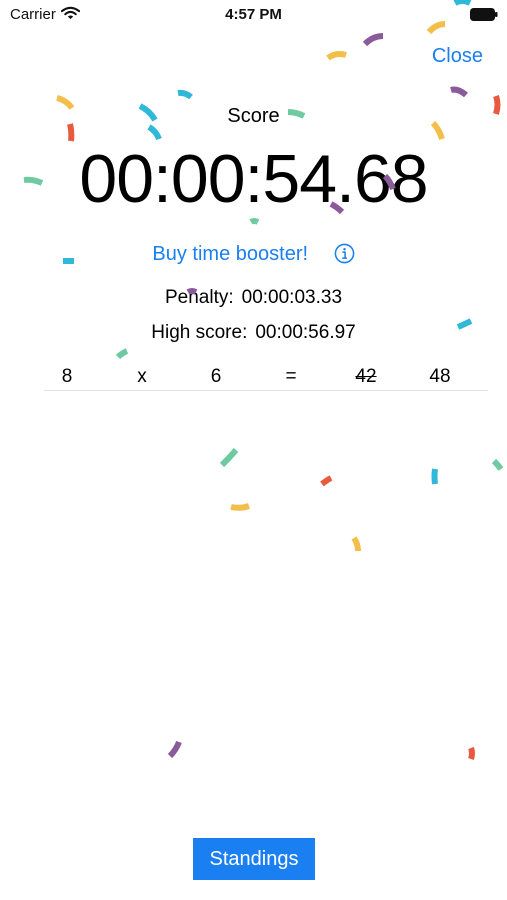 This screenshot has width=507, height=900. I want to click on high-score-label: High score:, so click(199, 332).